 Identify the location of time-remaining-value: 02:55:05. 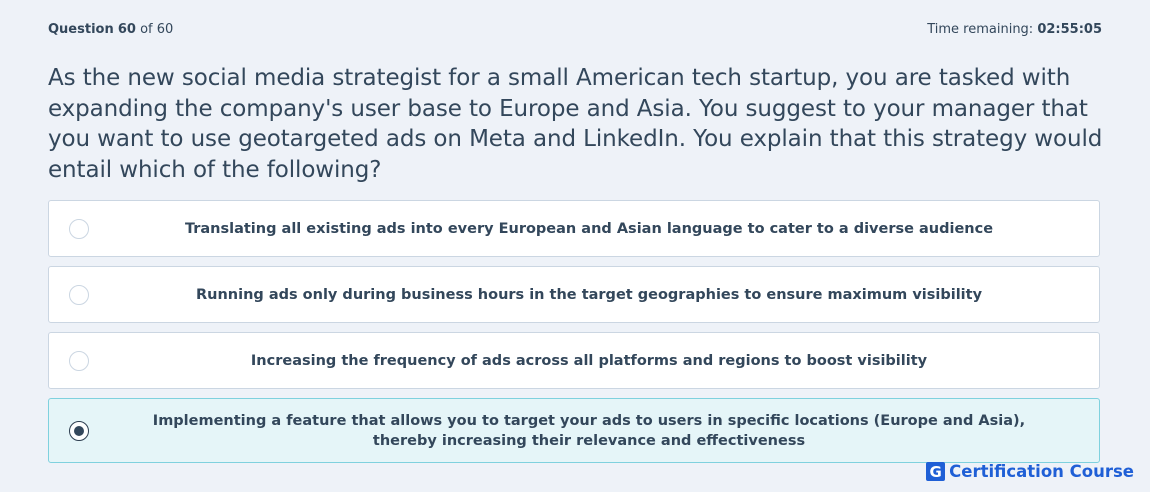
(1069, 29).